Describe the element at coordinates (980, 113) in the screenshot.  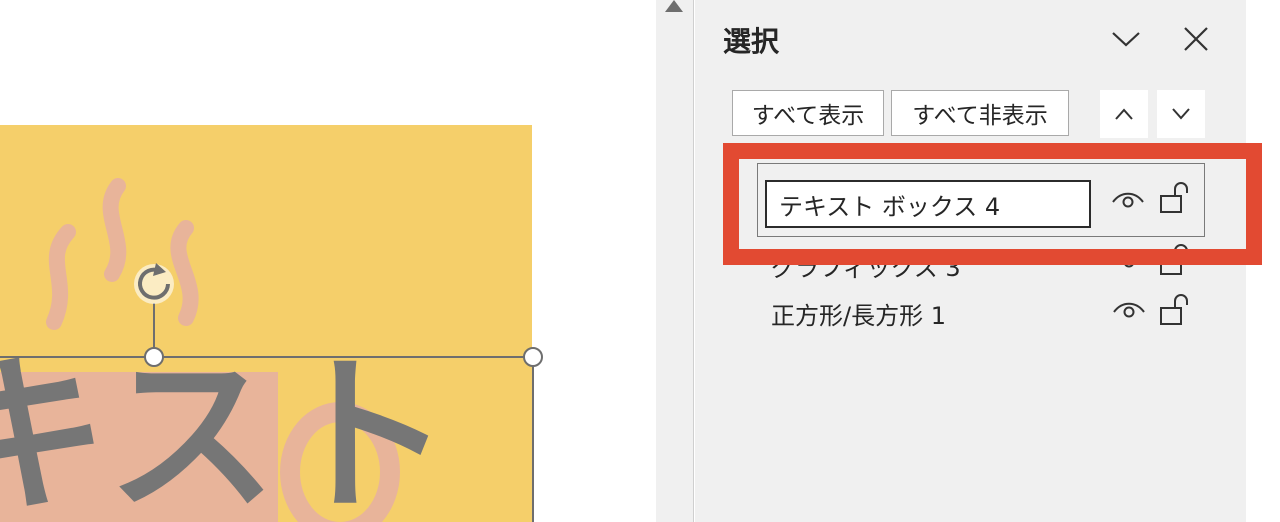
I see `hide-all-button: すべて非表示` at that location.